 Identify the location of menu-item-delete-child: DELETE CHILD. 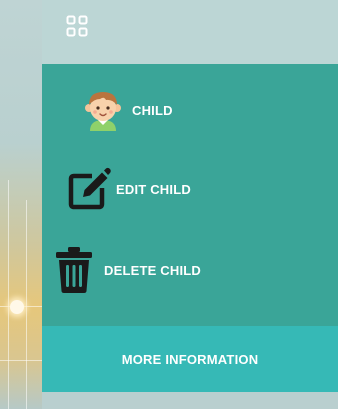
(127, 270).